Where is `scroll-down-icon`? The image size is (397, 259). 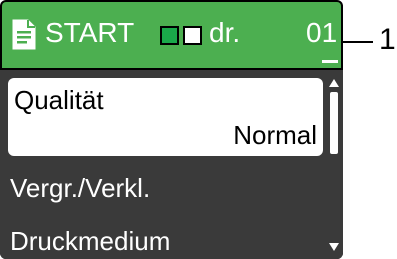
scroll-down-icon is located at coordinates (334, 247).